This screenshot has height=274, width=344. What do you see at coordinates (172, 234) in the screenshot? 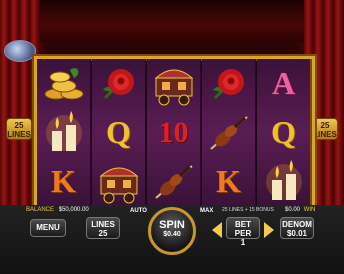
I see `spin-bet: $0.40` at bounding box center [172, 234].